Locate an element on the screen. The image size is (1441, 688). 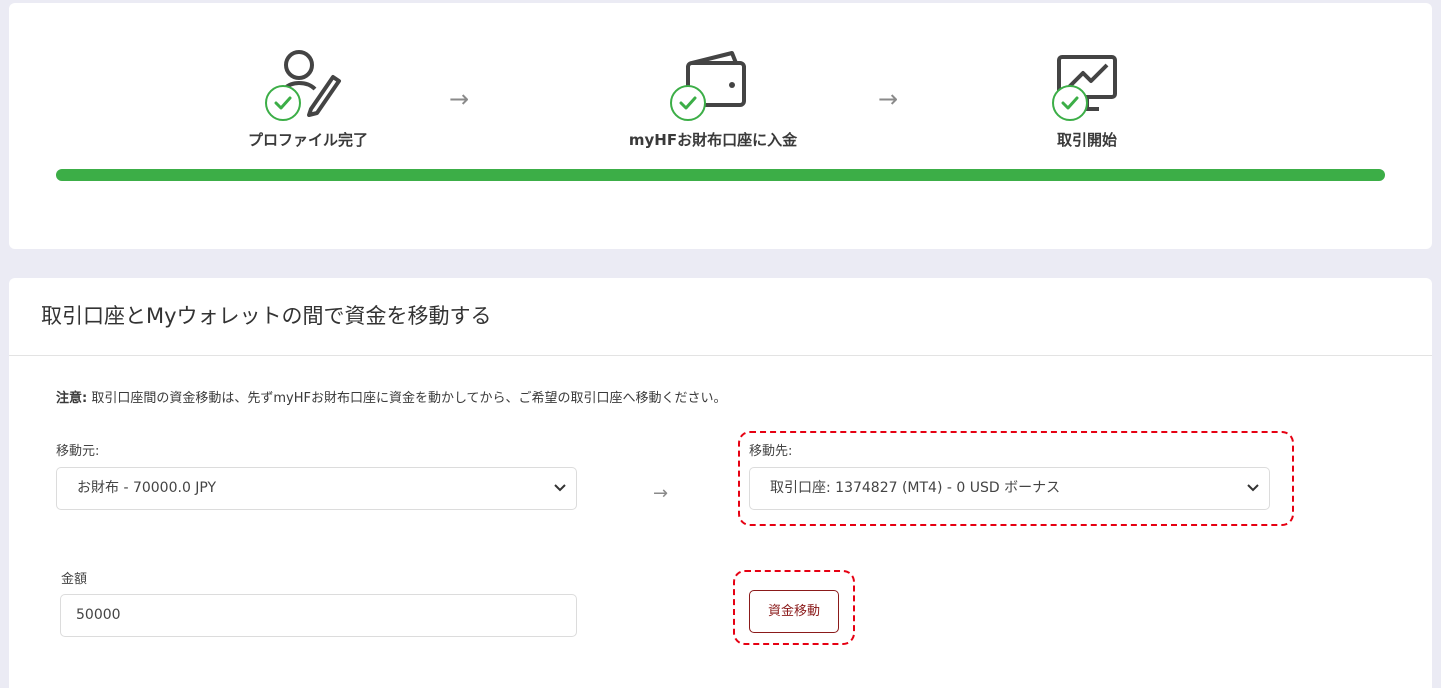
step-3-check-icon is located at coordinates (1070, 103).